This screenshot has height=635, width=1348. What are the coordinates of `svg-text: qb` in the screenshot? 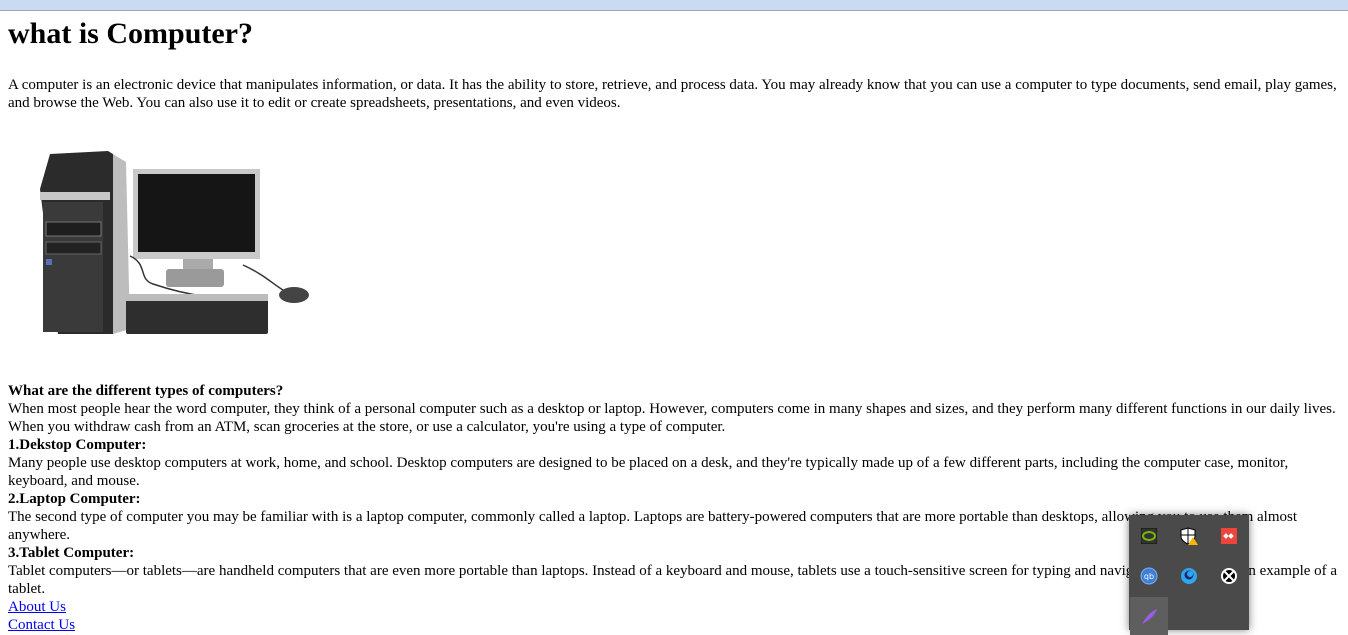 It's located at (1149, 576).